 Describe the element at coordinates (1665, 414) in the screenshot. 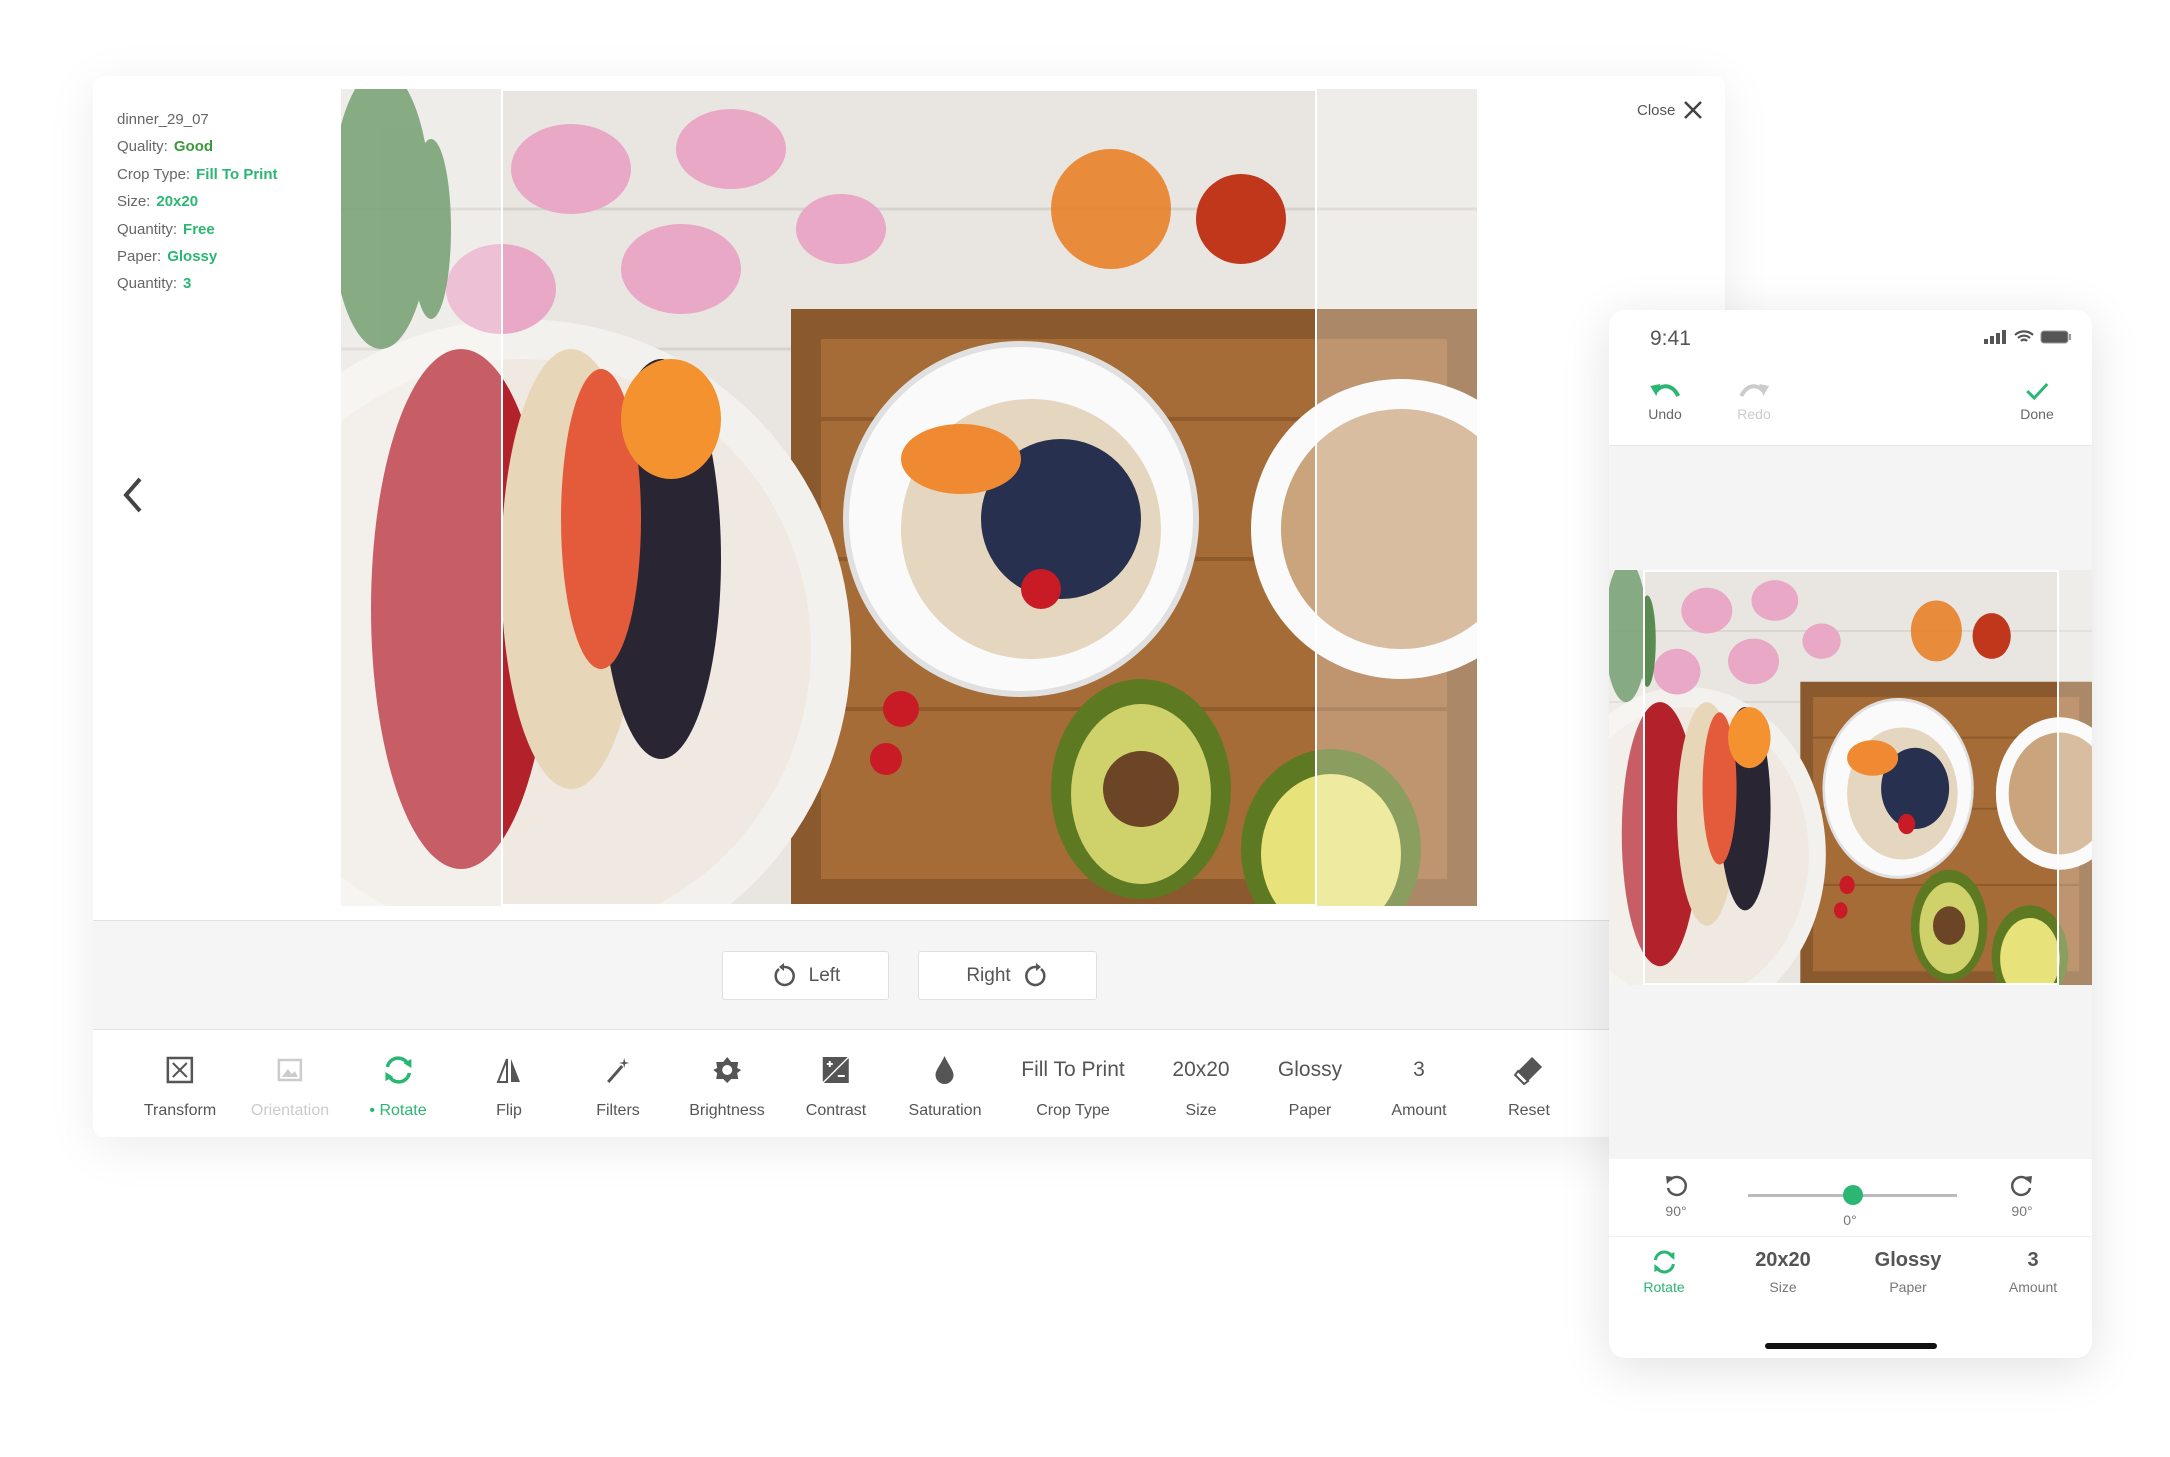

I see `undo-label: Undo` at that location.